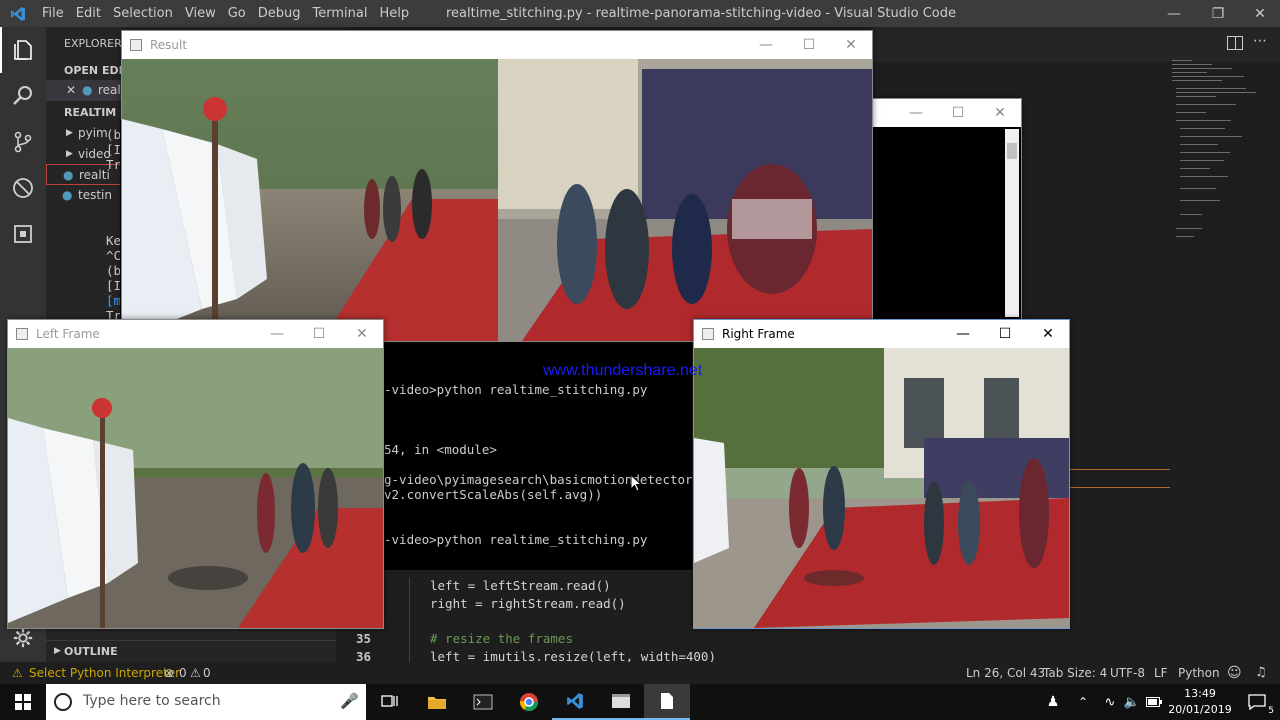 The image size is (1280, 720). Describe the element at coordinates (941, 113) in the screenshot. I see `cmd-title-bar: — ☐ ✕` at that location.